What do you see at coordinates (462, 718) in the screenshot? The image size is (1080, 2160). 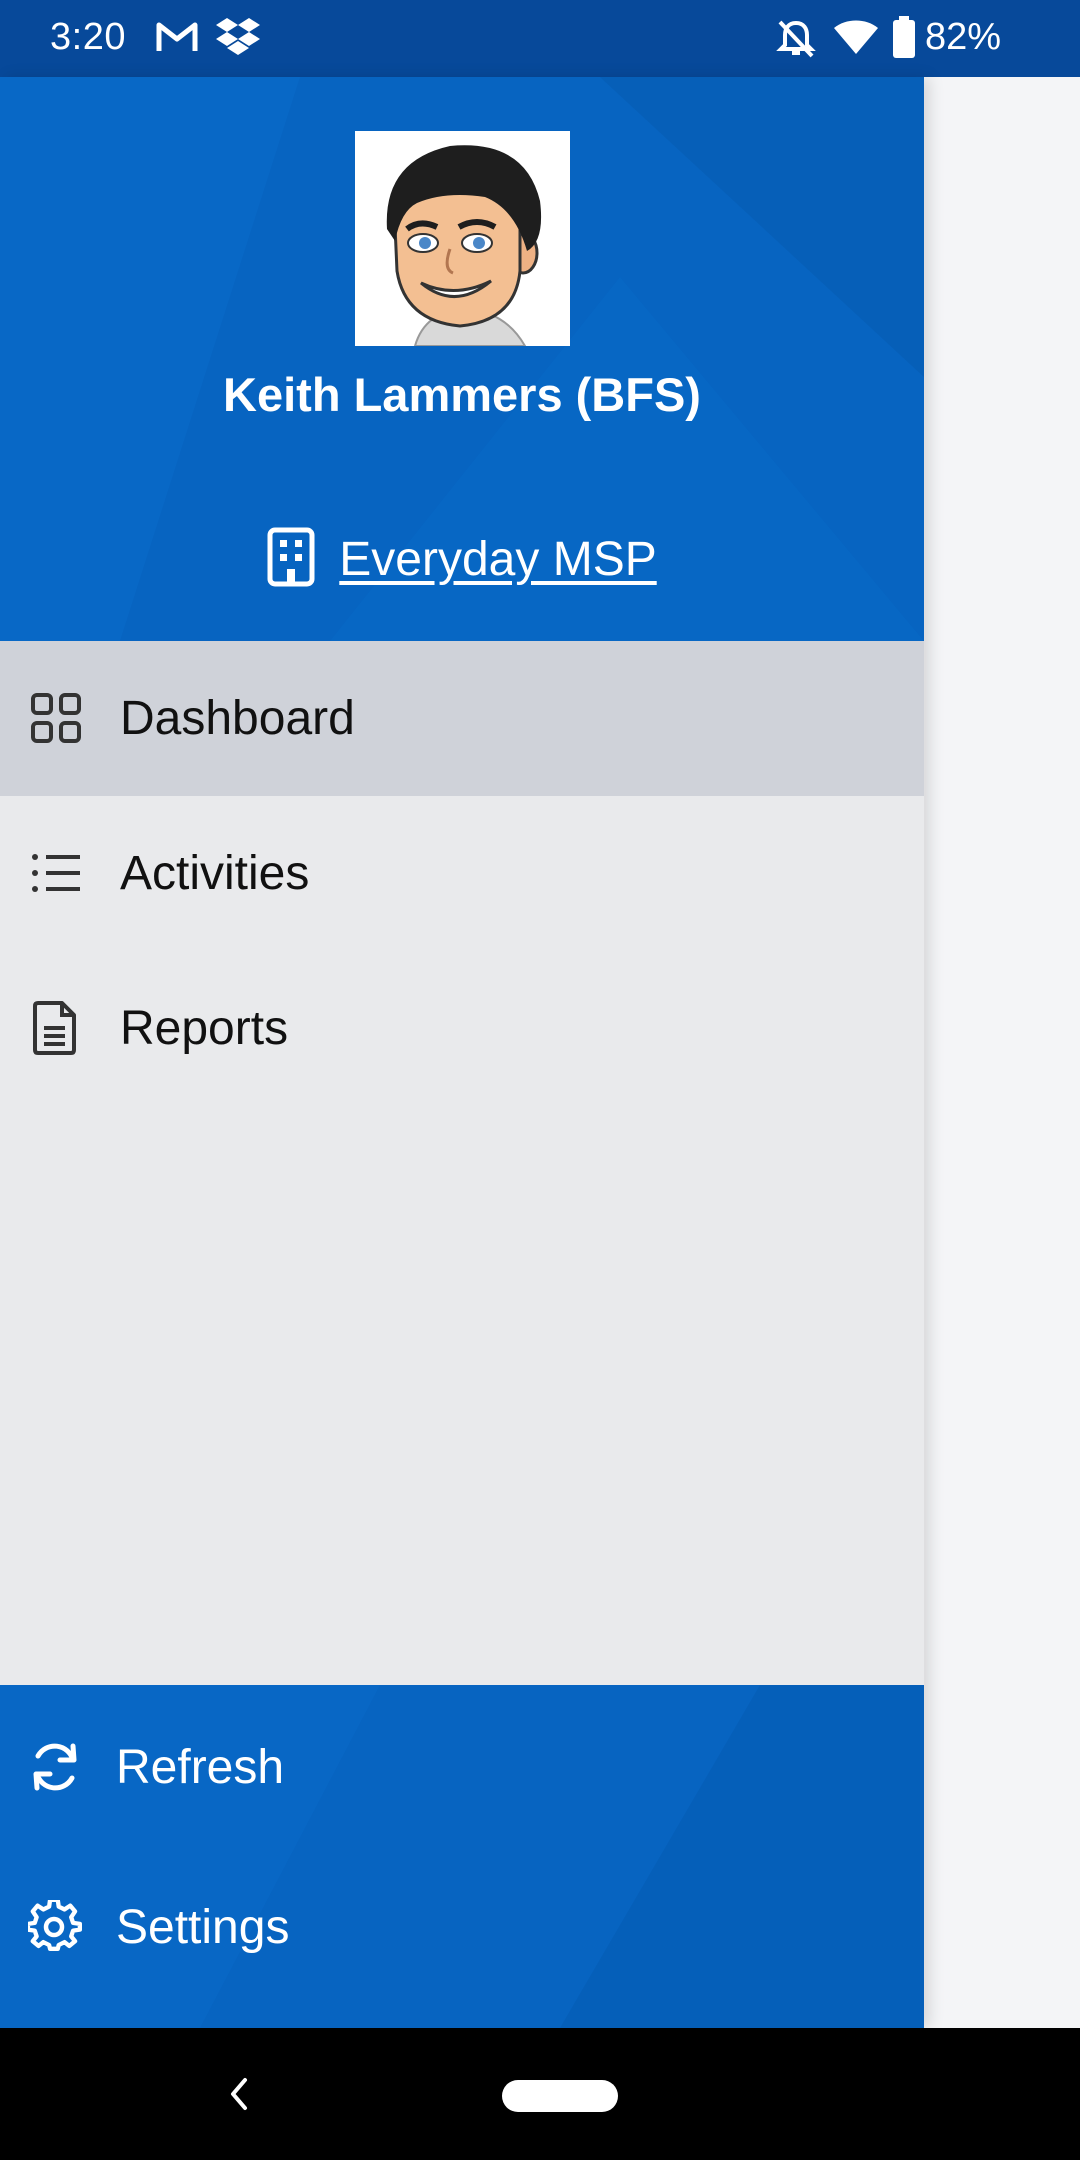 I see `nav-item-dashboard: Dashboard` at bounding box center [462, 718].